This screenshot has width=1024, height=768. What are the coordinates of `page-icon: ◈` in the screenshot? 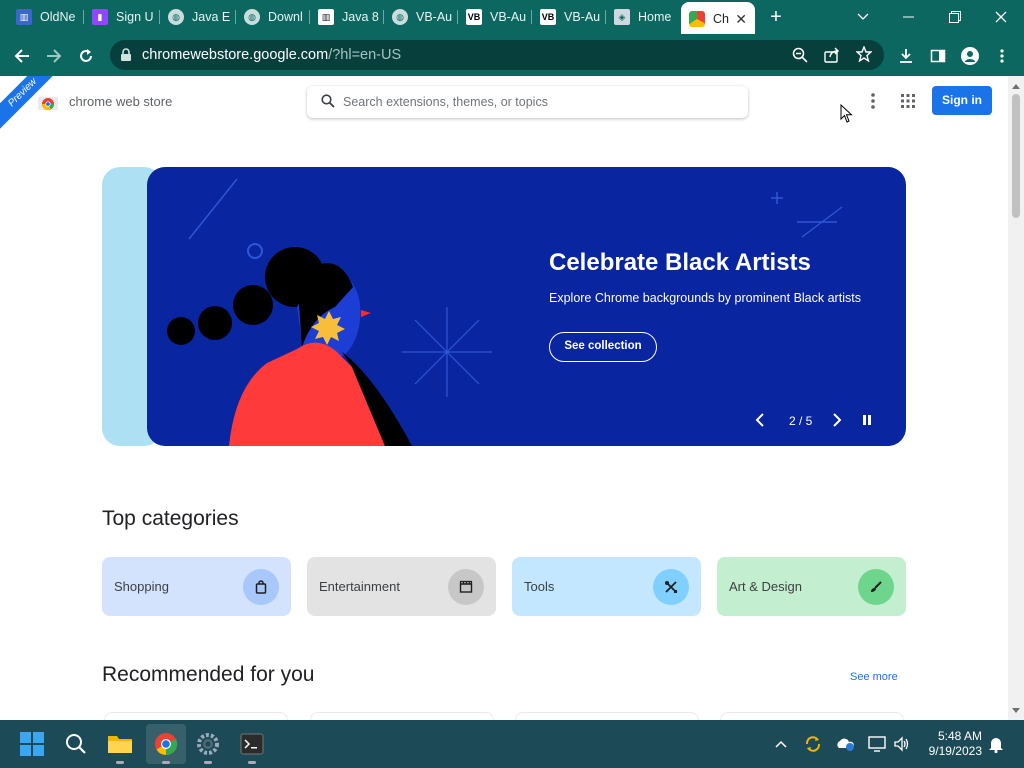 It's located at (622, 17).